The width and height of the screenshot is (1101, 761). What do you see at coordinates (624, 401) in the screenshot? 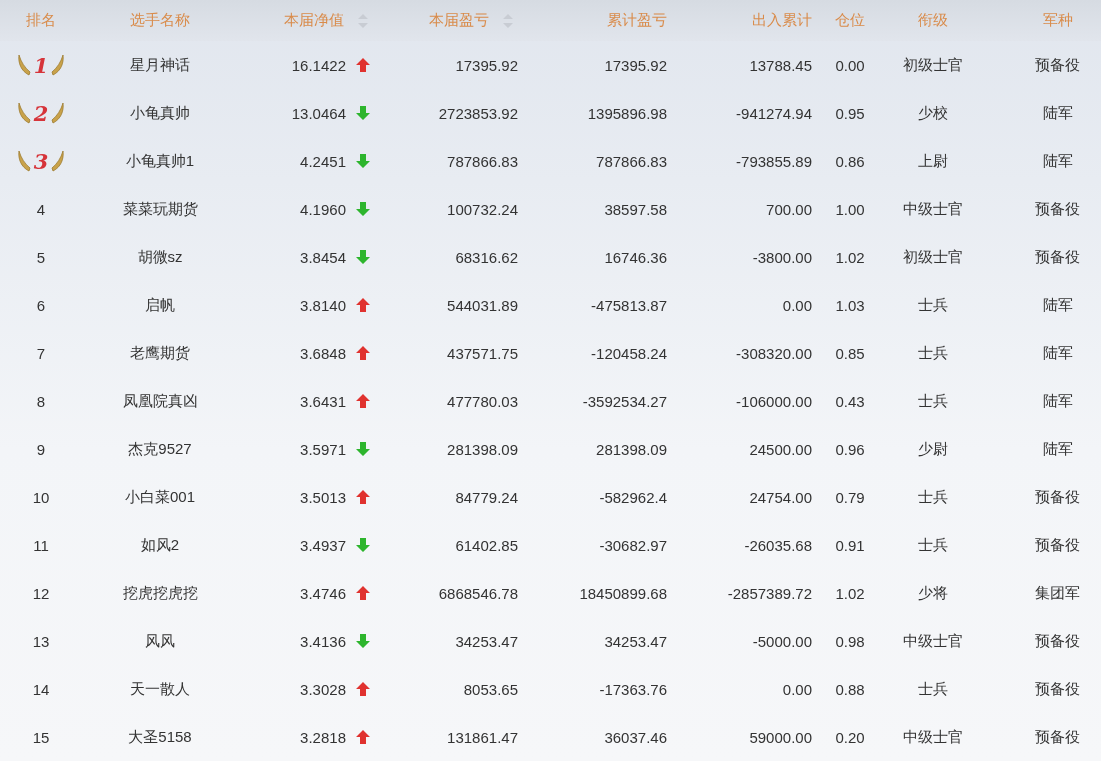
I see `total-profit-value: -3592534.27` at bounding box center [624, 401].